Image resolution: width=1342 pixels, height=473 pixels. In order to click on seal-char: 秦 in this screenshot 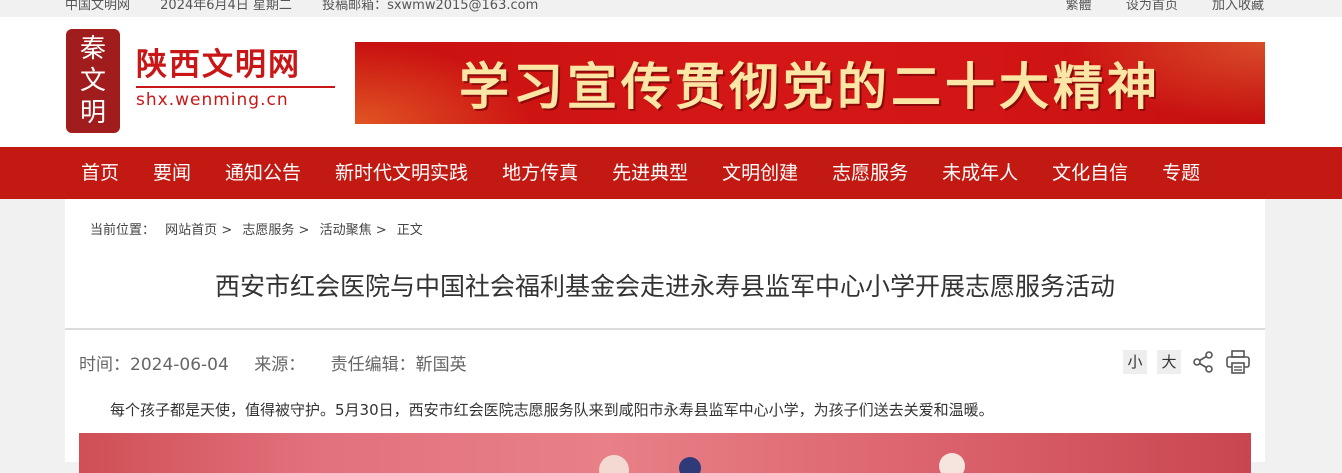, I will do `click(92, 49)`.